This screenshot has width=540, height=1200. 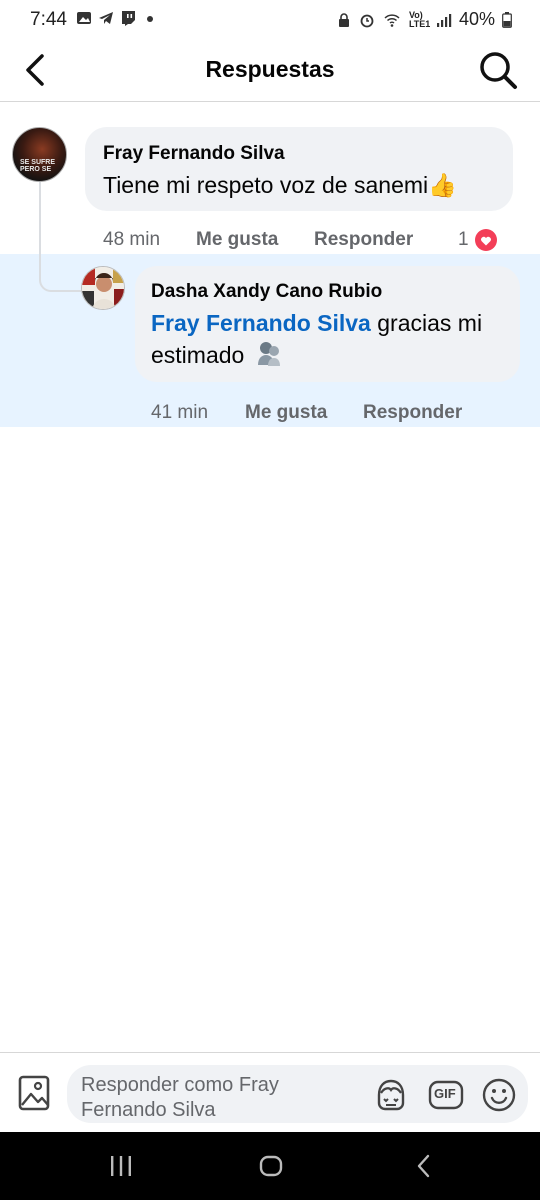 I want to click on photo-icon, so click(x=34, y=1093).